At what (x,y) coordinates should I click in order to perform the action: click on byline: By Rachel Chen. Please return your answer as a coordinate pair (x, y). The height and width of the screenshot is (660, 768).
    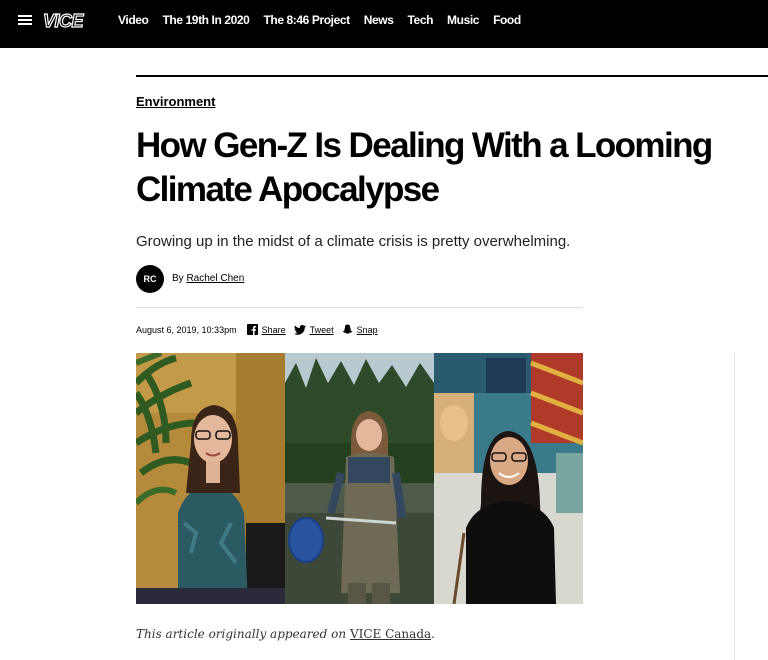
    Looking at the image, I should click on (208, 278).